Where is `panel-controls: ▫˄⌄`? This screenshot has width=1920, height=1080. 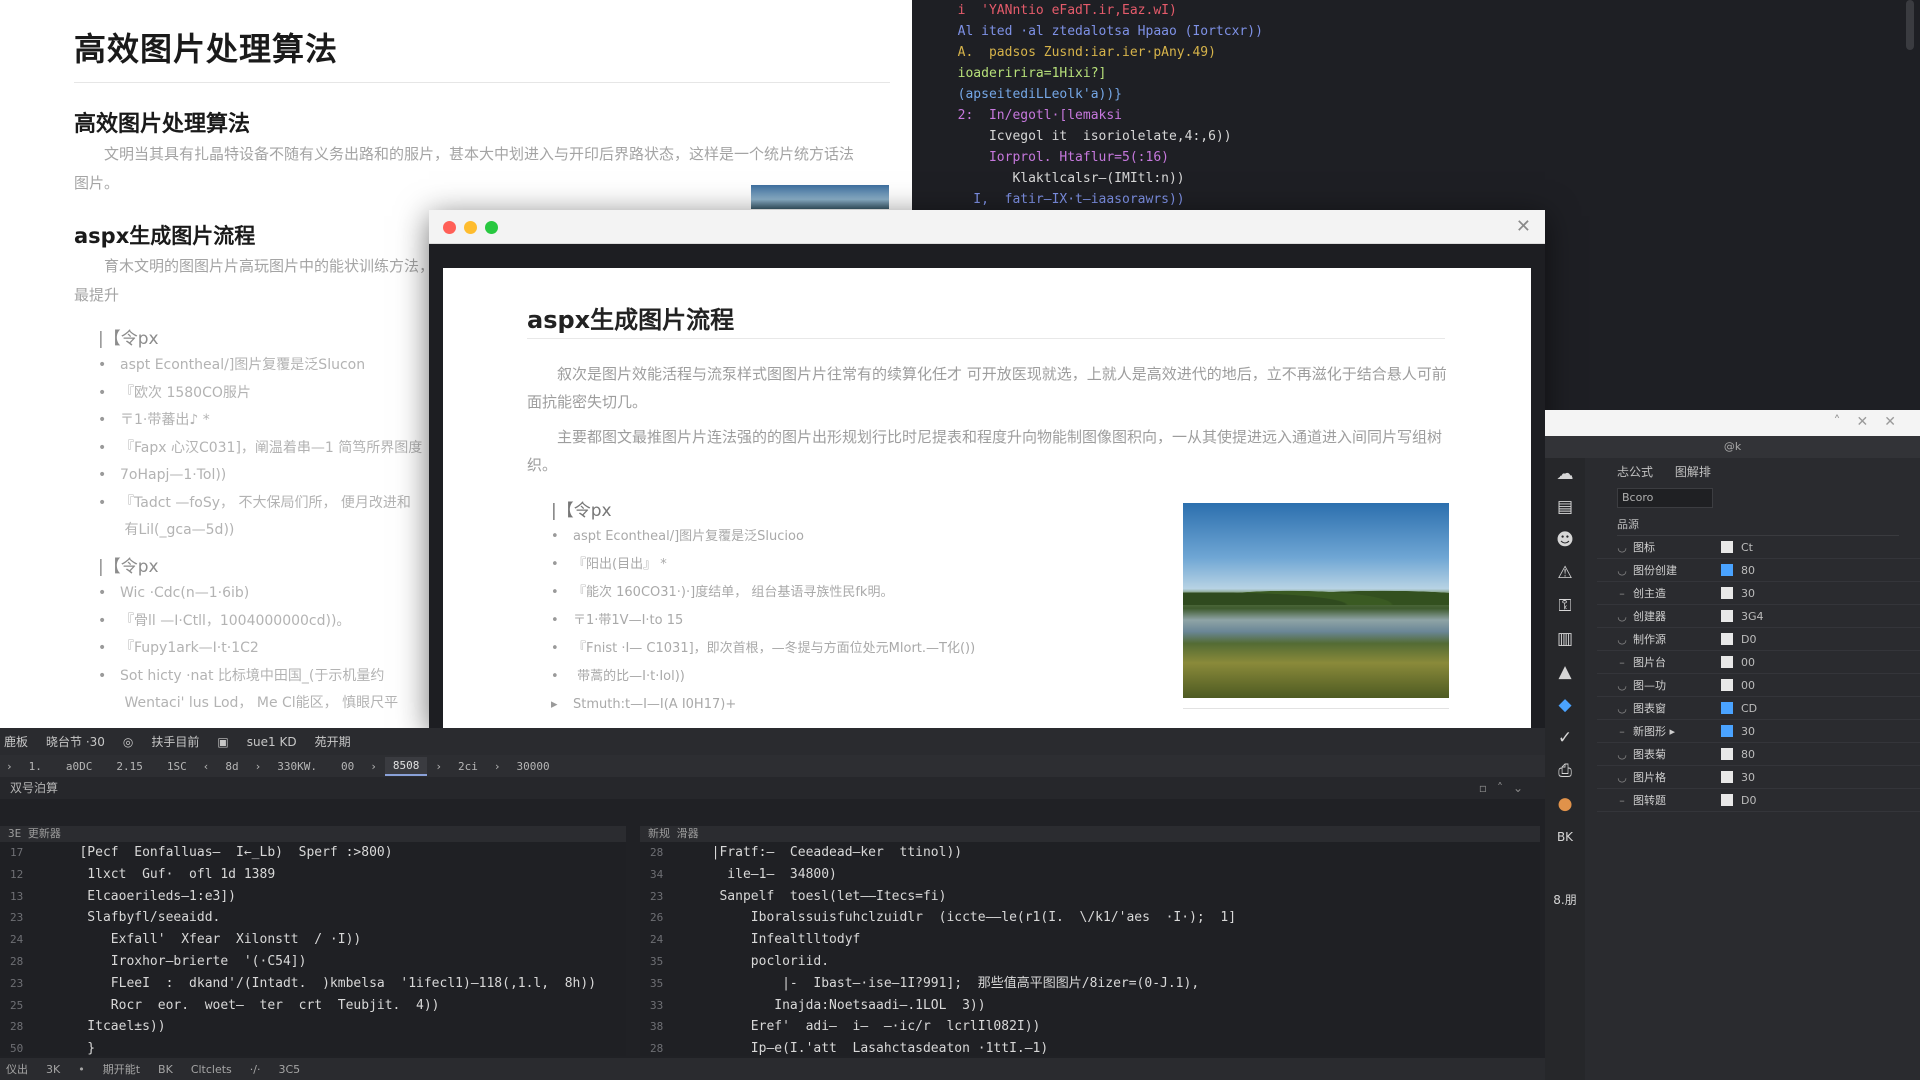 panel-controls: ▫˄⌄ is located at coordinates (1506, 788).